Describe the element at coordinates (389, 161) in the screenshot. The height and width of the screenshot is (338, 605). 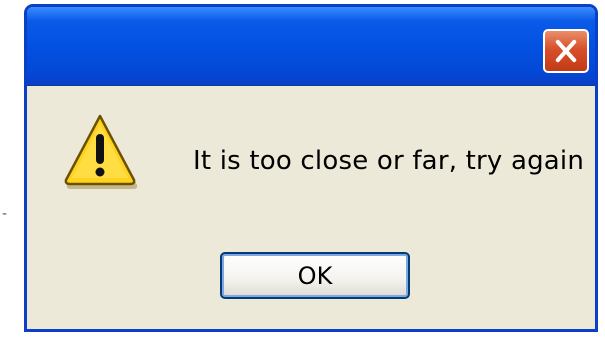
I see `dialog-message: It is too close or far, try again` at that location.